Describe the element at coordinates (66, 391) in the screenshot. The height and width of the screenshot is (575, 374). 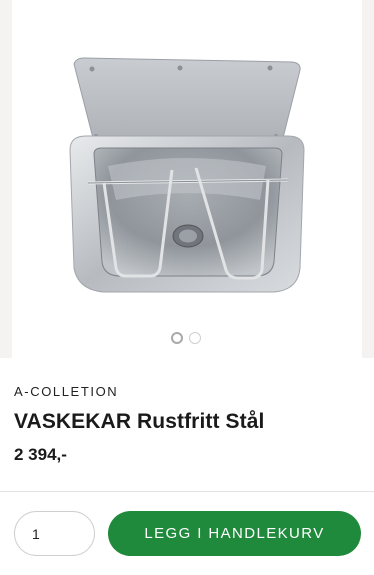
I see `product-brand: A-COLLETION` at that location.